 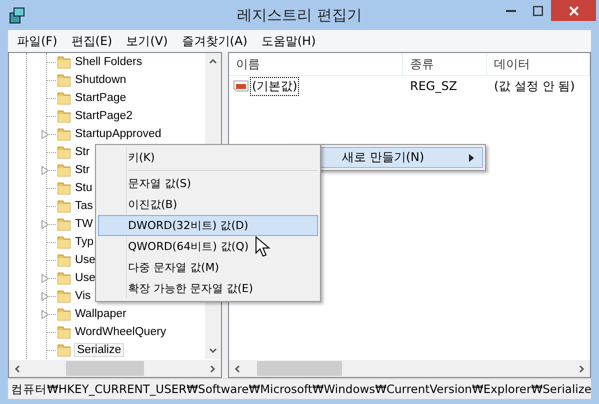 What do you see at coordinates (534, 86) in the screenshot?
I see `value-data: (값 설정 안 됨)` at bounding box center [534, 86].